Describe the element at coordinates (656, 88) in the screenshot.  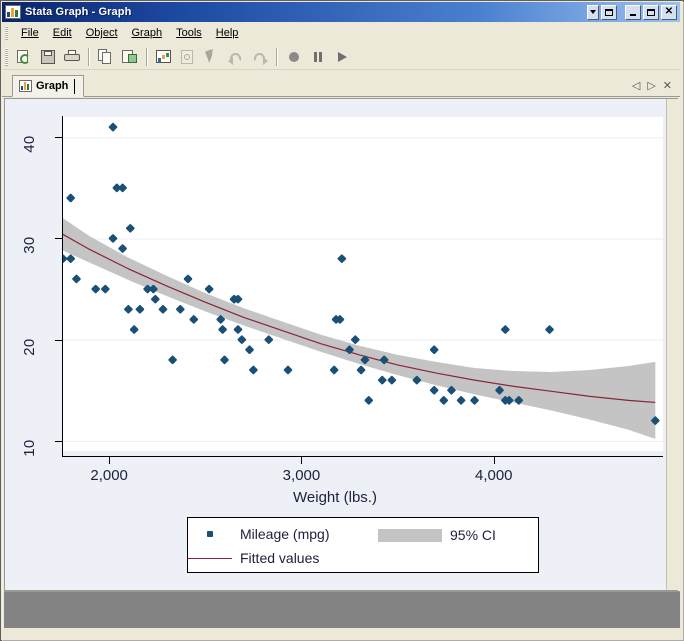
I see `tab-navigation: ◁ ▷ ✕` at that location.